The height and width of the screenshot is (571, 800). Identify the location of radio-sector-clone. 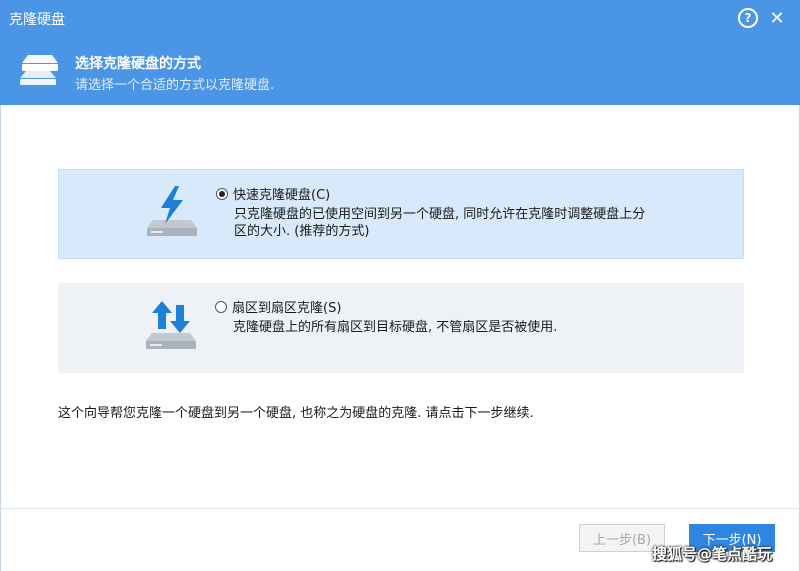
(221, 306).